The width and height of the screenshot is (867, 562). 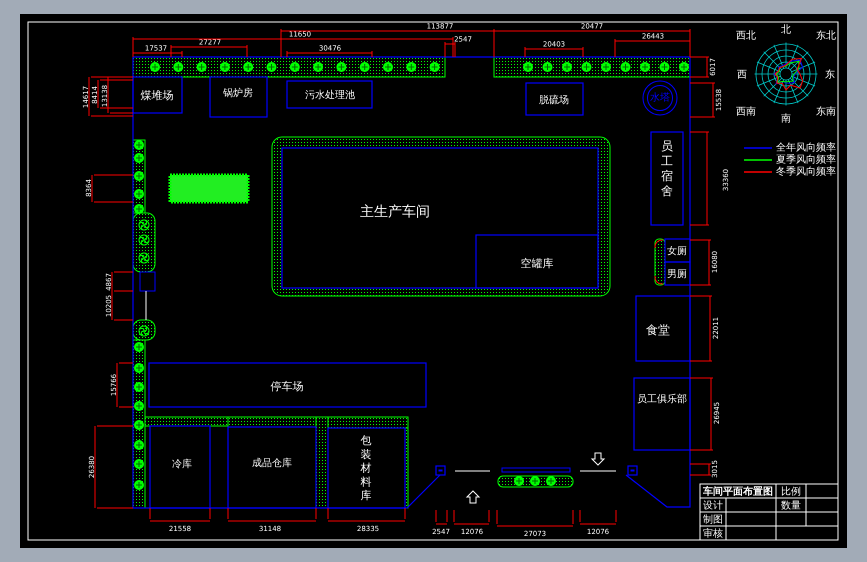 I want to click on water-tower-drawing, so click(x=660, y=98).